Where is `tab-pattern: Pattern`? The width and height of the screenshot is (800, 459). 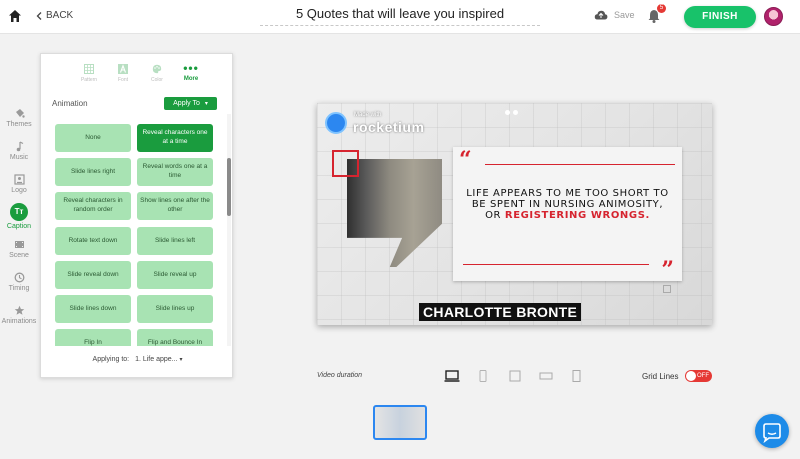
tab-pattern: Pattern is located at coordinates (89, 73).